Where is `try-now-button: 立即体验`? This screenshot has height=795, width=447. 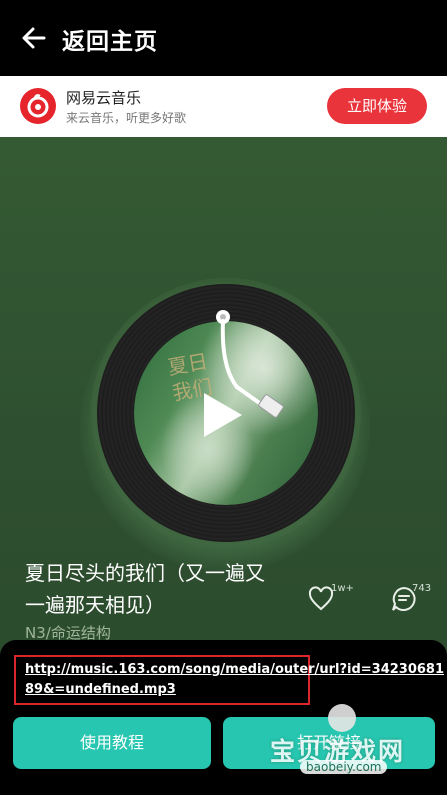 try-now-button: 立即体验 is located at coordinates (377, 106).